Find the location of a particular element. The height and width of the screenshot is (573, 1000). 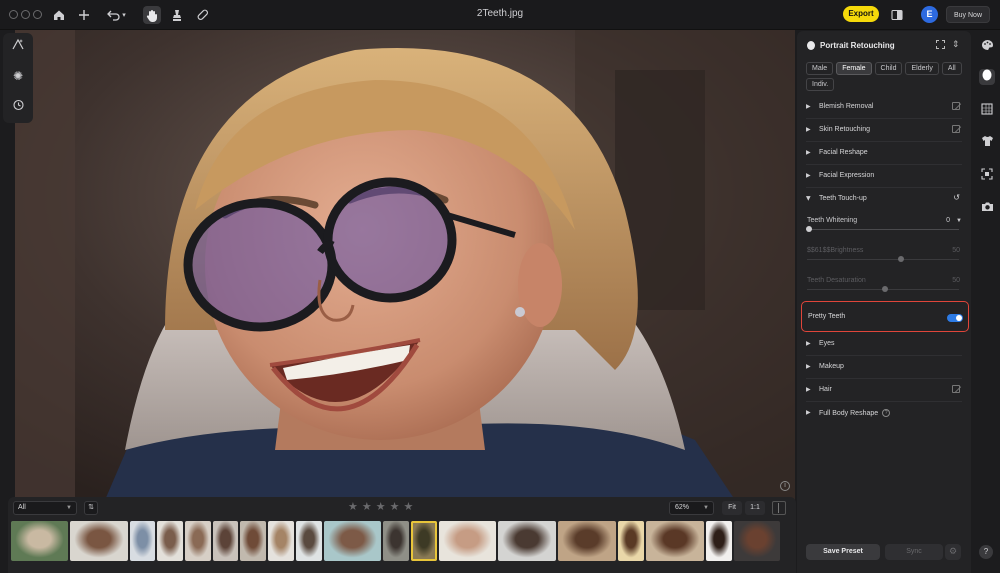

tab-individual: Indiv. is located at coordinates (820, 84).